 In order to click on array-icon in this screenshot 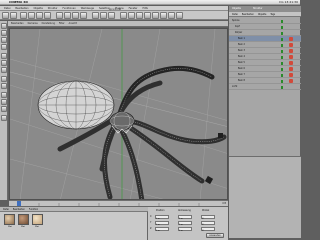, I will do `click(147, 15)`.